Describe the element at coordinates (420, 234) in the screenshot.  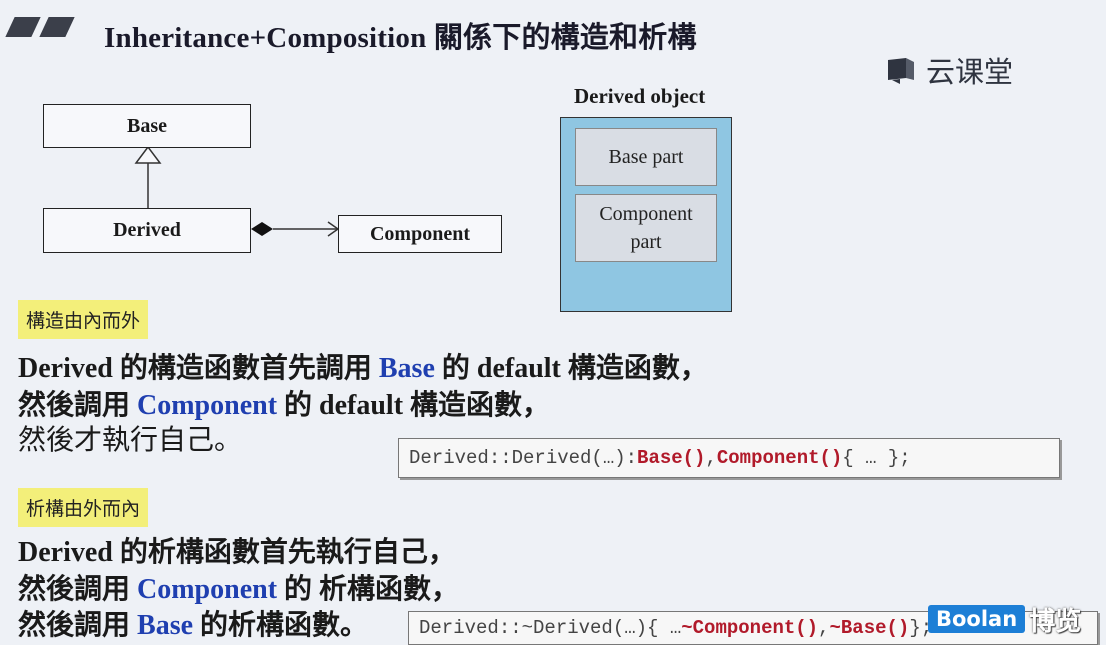
I see `uml-component-class: Component` at that location.